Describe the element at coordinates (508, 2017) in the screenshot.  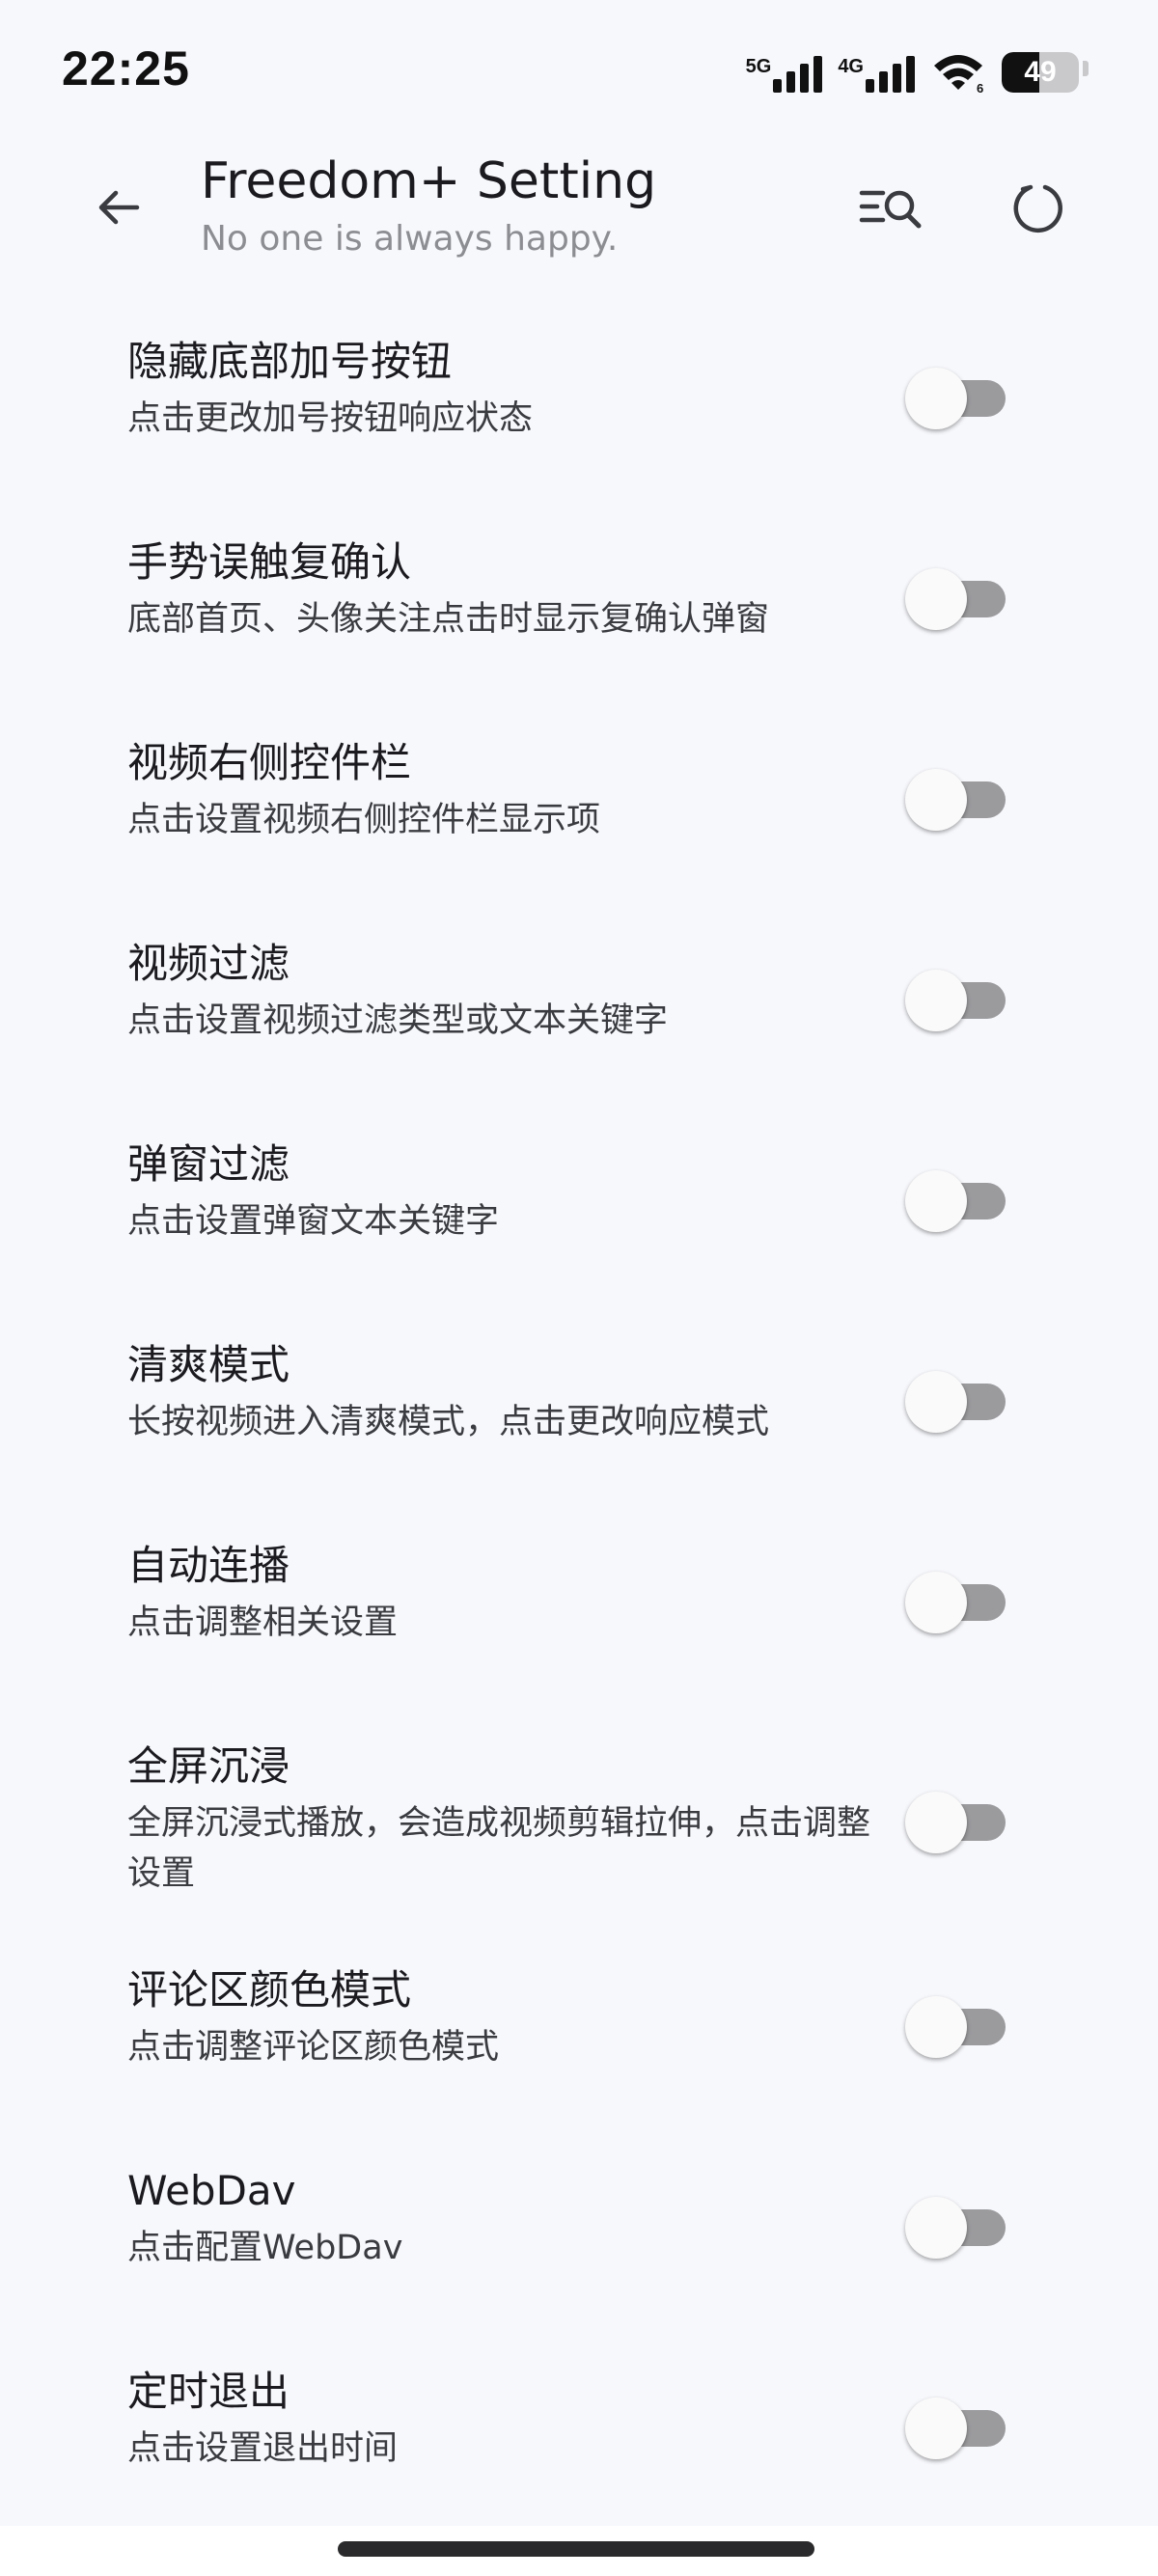
I see `setting-text: 评论区颜色模式点击调整评论区颜色模式` at that location.